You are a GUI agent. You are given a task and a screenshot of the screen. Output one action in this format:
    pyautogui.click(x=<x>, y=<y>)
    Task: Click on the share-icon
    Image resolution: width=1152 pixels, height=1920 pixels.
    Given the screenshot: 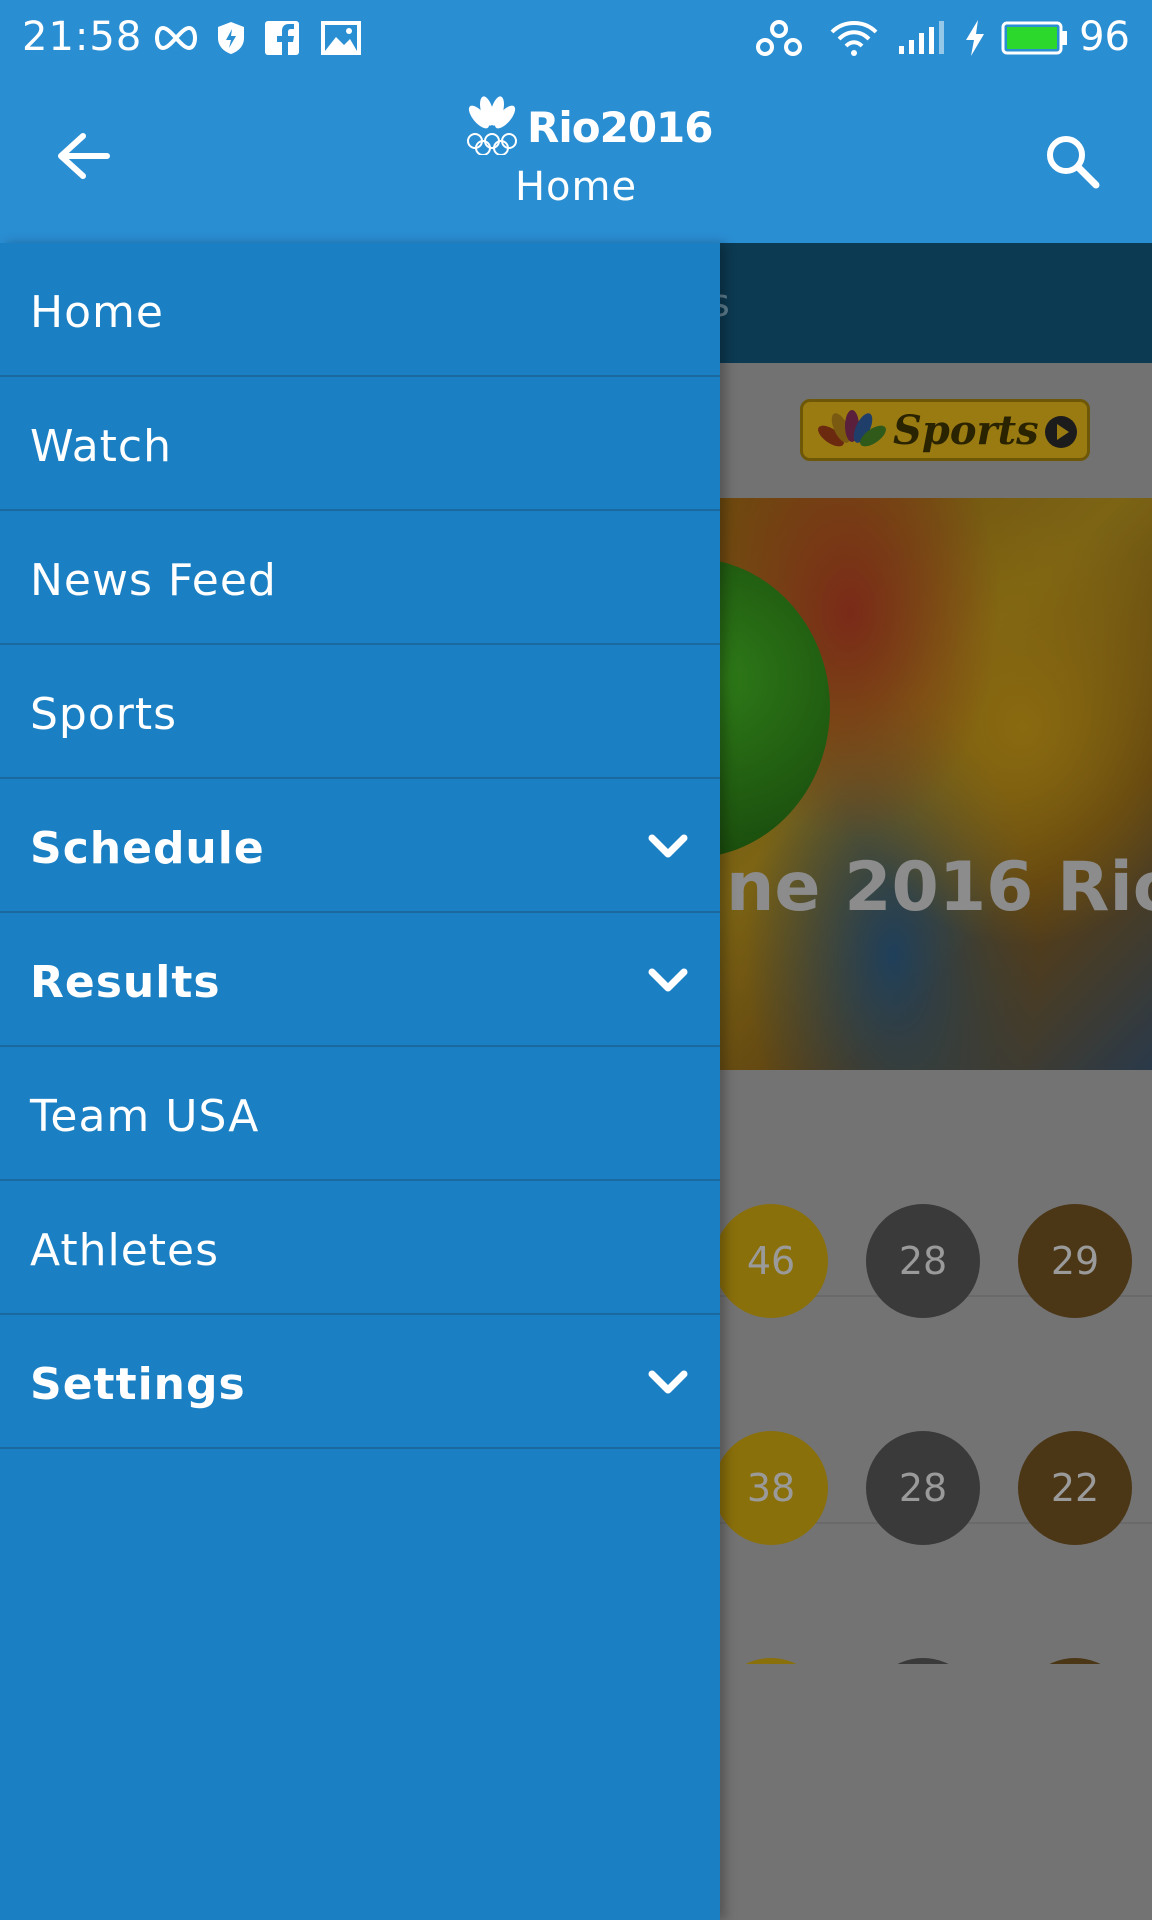 What is the action you would take?
    pyautogui.click(x=779, y=38)
    